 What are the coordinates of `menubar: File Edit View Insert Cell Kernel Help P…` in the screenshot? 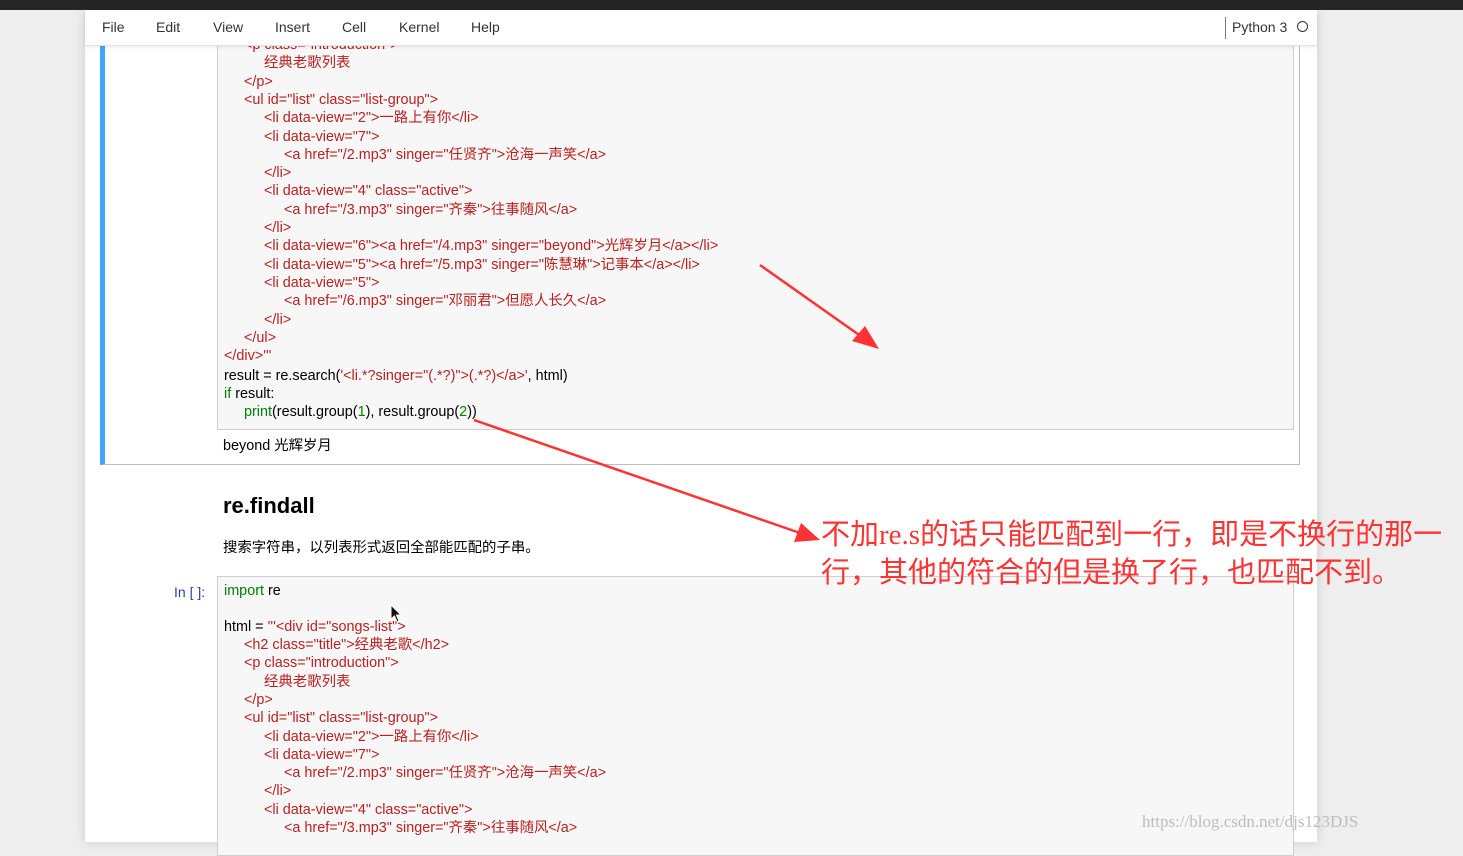 It's located at (701, 28).